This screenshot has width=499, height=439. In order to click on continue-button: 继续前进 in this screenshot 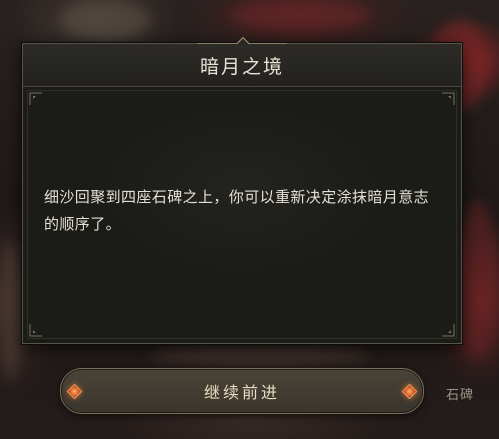, I will do `click(242, 391)`.